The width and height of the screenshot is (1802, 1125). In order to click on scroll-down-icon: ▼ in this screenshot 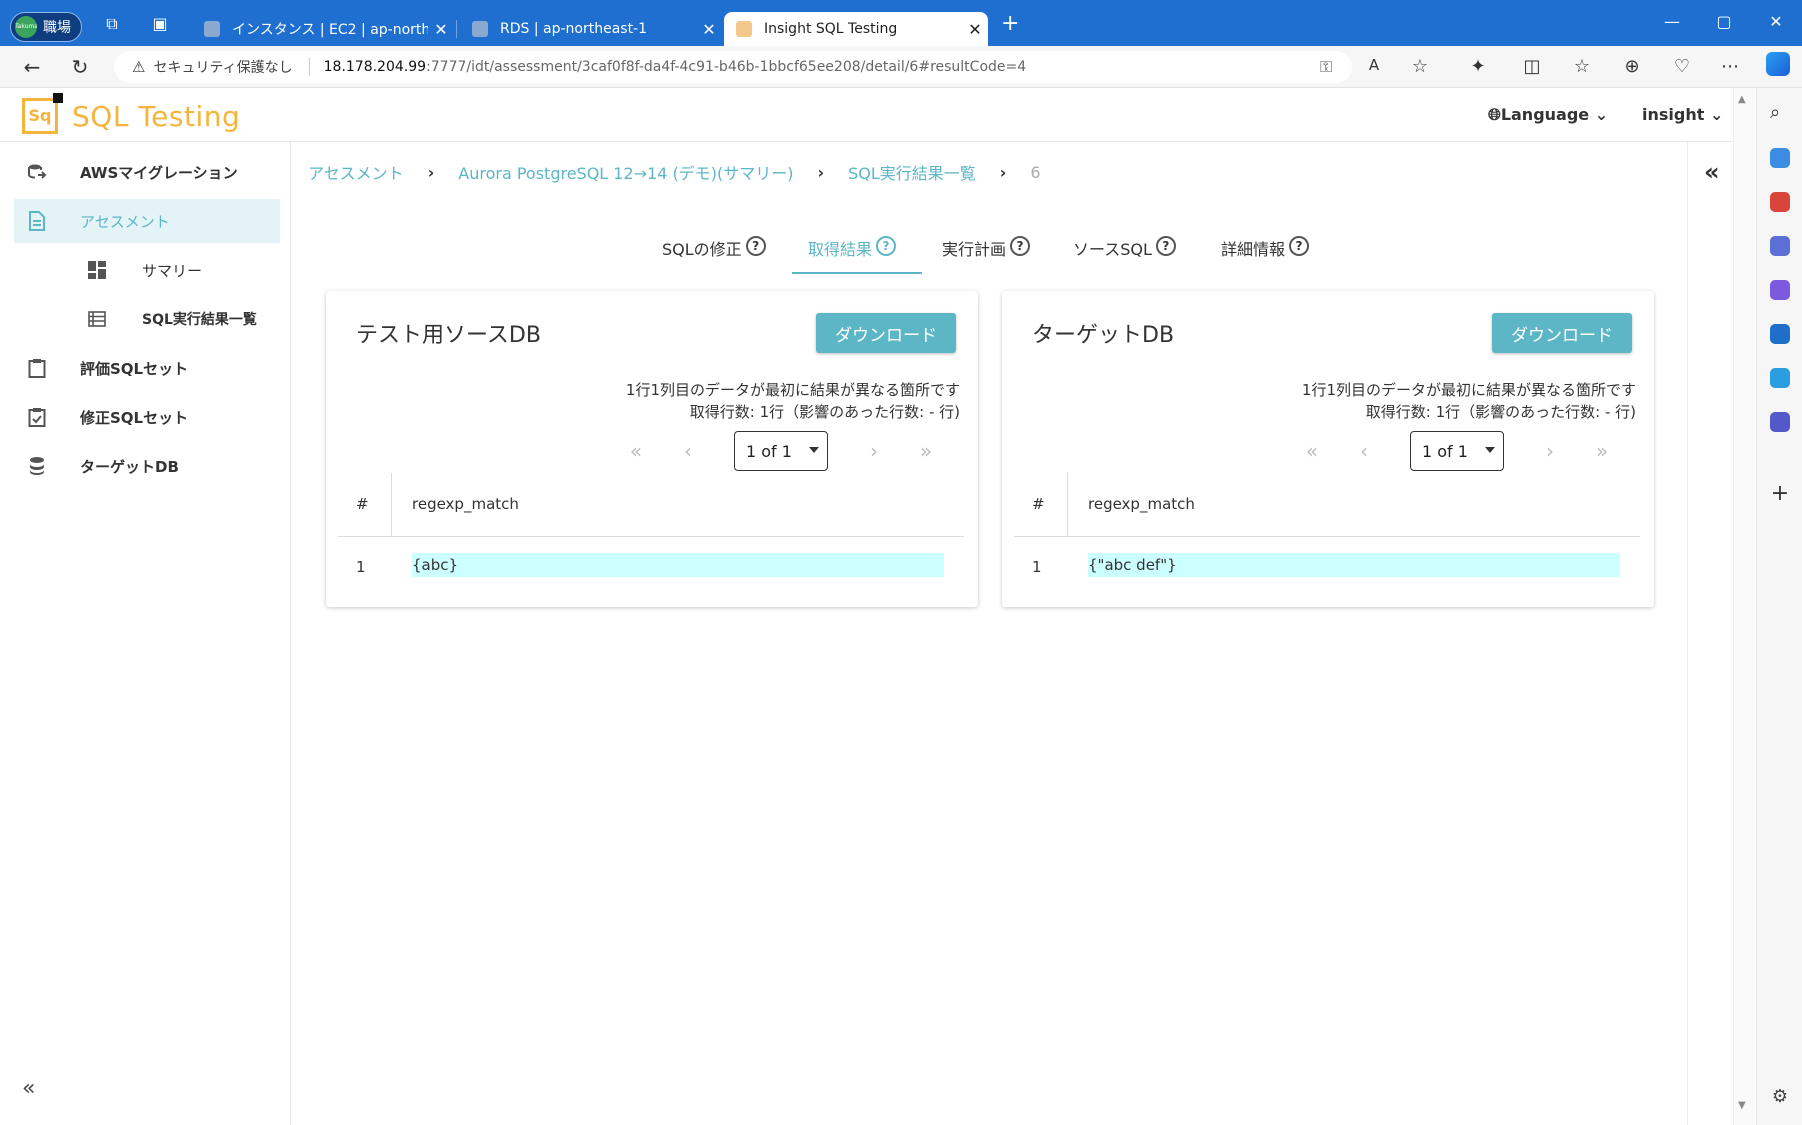, I will do `click(1742, 1105)`.